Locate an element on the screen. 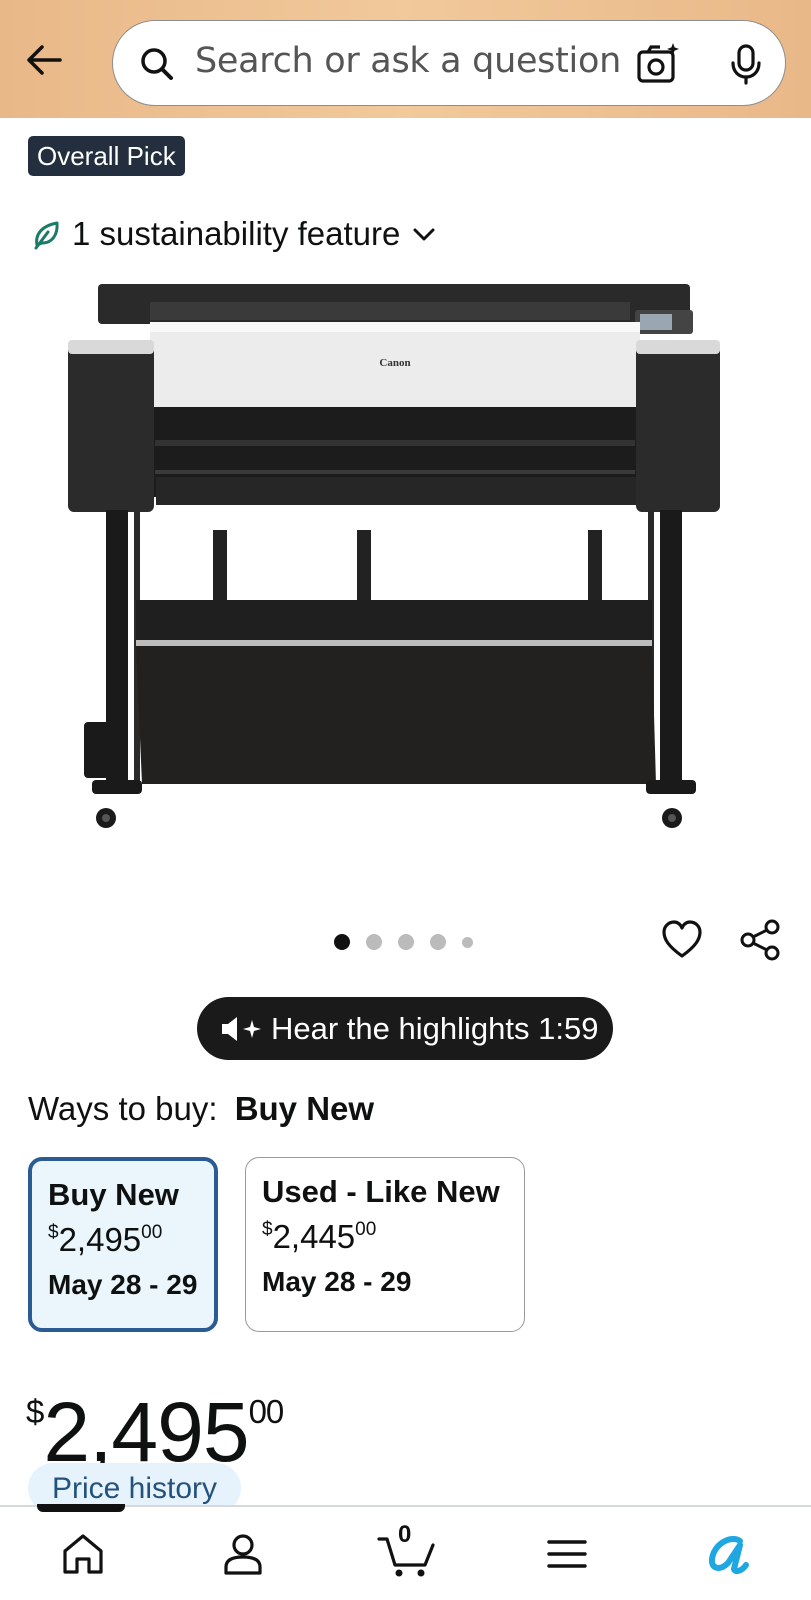  active-tab-indicator is located at coordinates (81, 1508).